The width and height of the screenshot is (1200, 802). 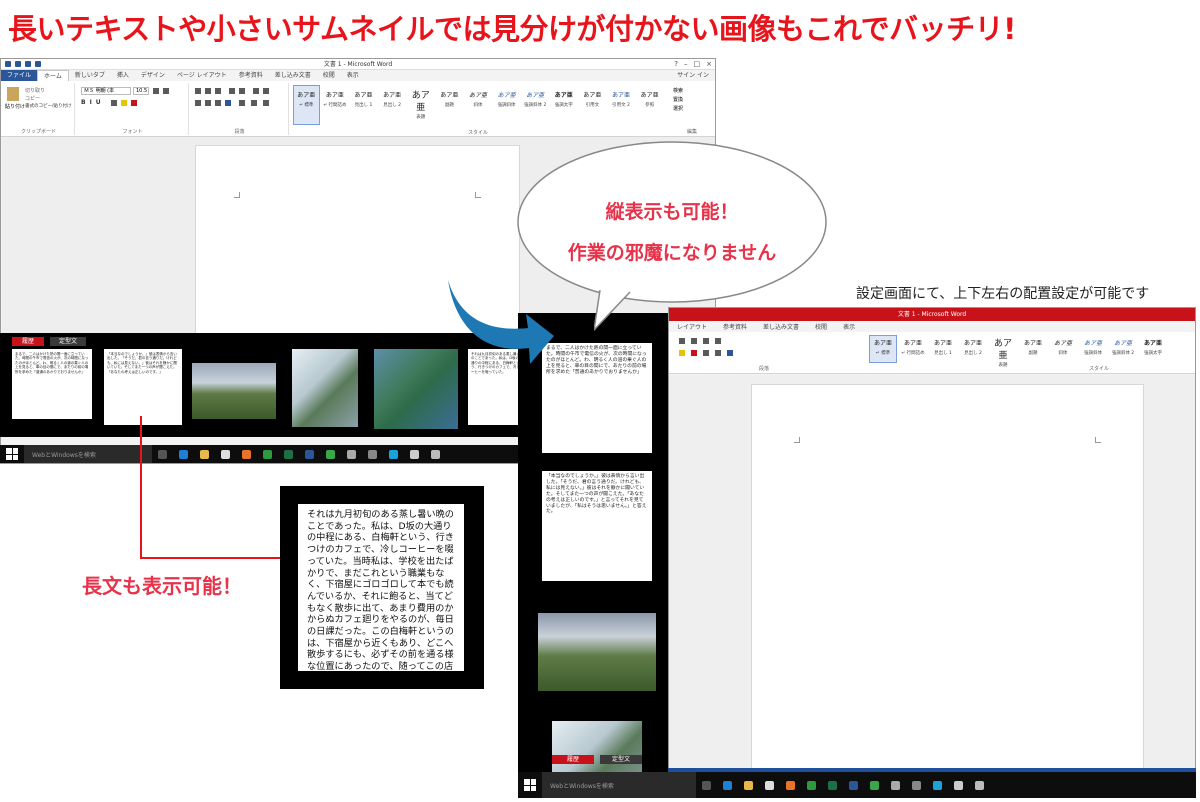 What do you see at coordinates (218, 91) in the screenshot?
I see `multilevel-list-icon` at bounding box center [218, 91].